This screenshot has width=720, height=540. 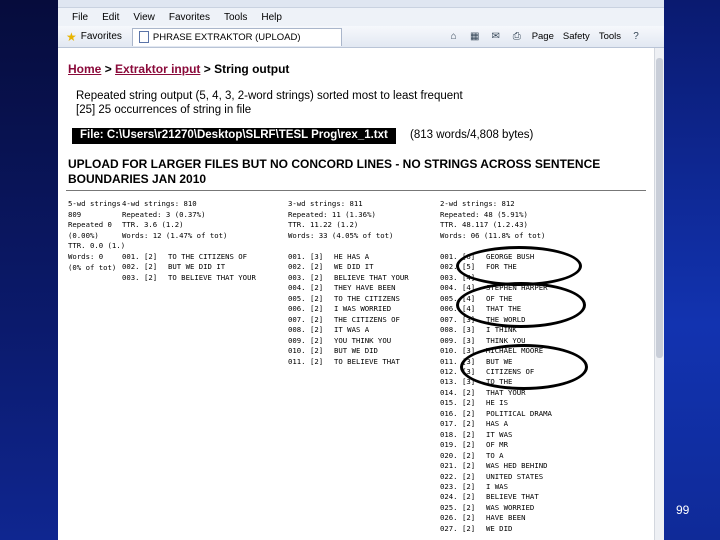 I want to click on row-count: [3], so click(x=469, y=340).